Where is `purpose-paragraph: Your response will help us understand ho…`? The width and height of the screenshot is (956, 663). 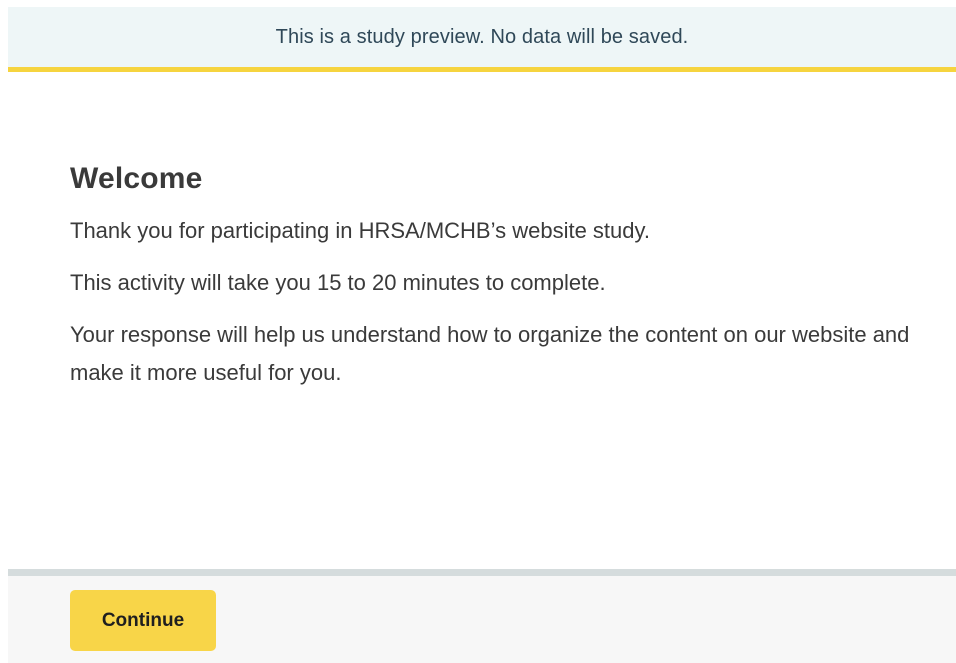 purpose-paragraph: Your response will help us understand ho… is located at coordinates (490, 353).